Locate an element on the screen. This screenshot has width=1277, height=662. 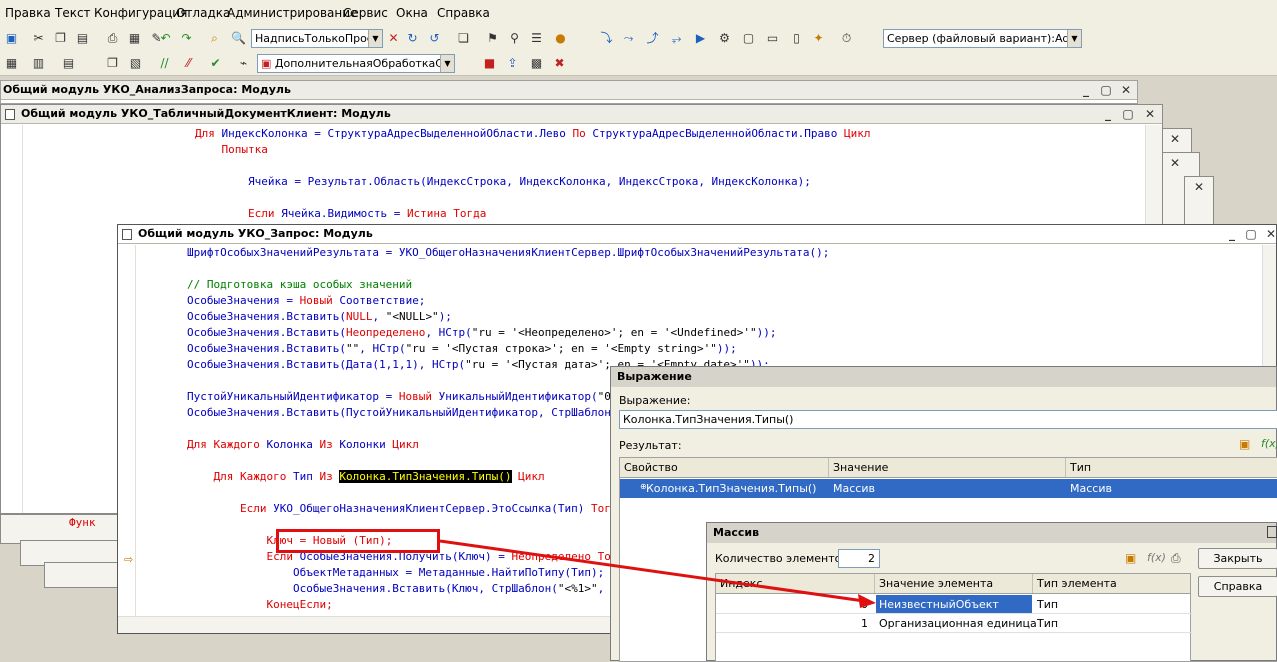
settings-icon: ⚙ is located at coordinates (724, 38).